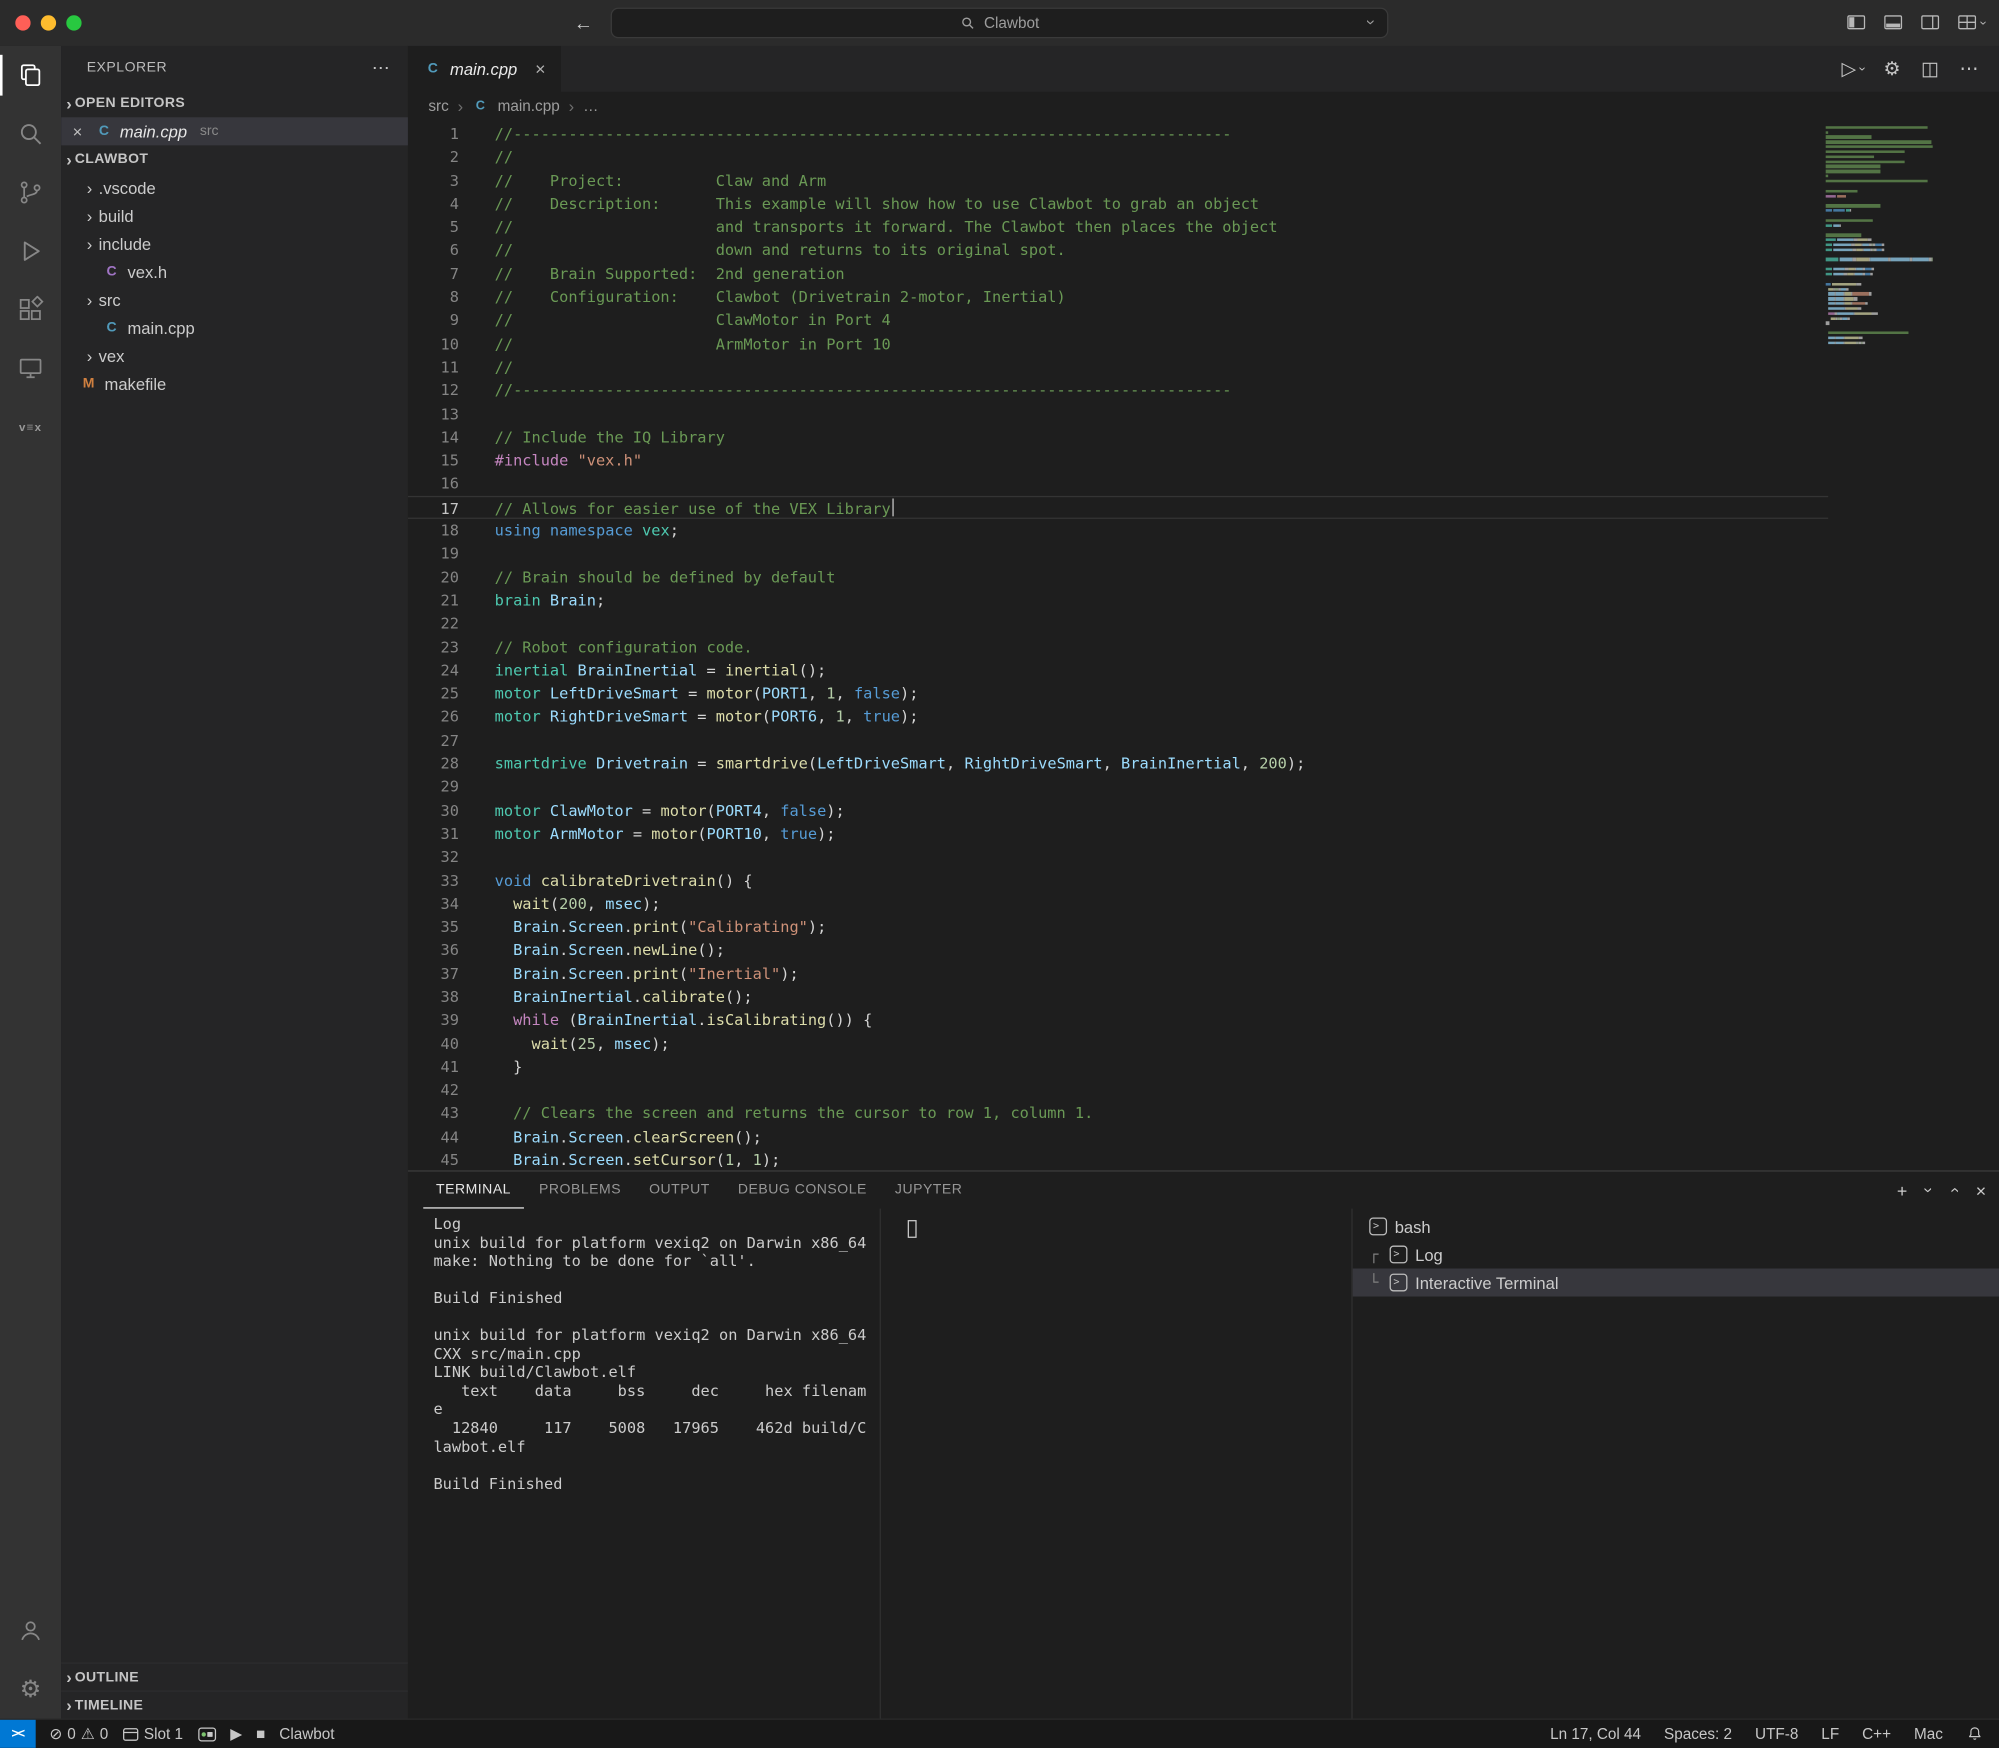 Image resolution: width=1999 pixels, height=1748 pixels. What do you see at coordinates (1118, 157) in the screenshot?
I see `code-line-2: 2 //` at bounding box center [1118, 157].